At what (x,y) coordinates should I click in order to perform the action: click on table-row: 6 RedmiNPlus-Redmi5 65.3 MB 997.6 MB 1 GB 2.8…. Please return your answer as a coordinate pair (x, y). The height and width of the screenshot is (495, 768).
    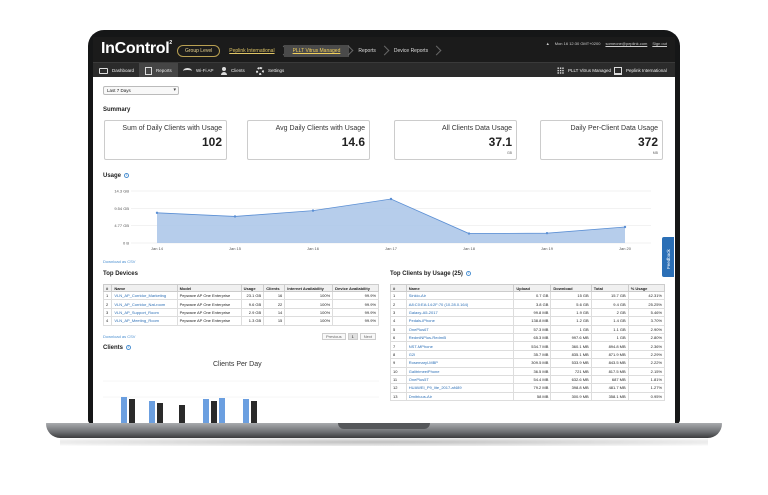
    Looking at the image, I should click on (528, 337).